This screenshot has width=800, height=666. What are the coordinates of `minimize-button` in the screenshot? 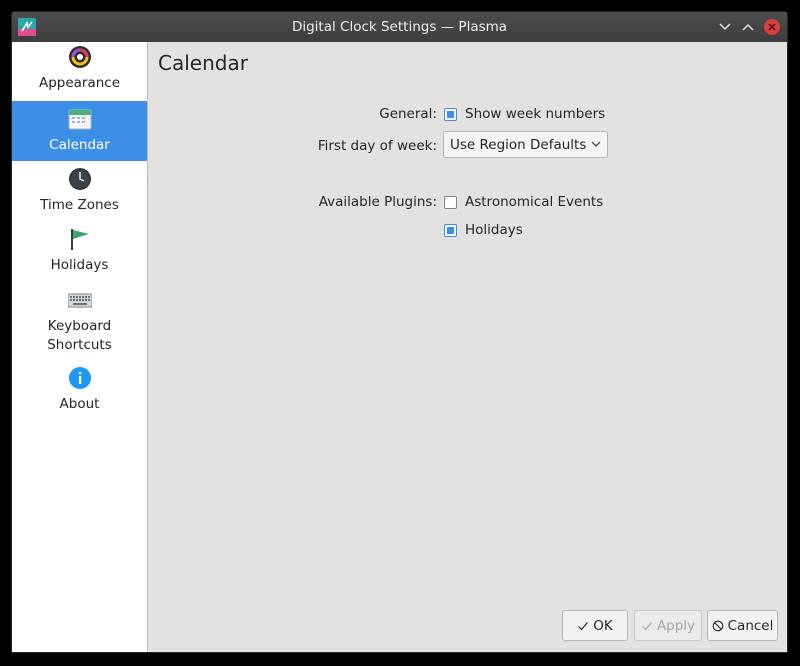 It's located at (725, 27).